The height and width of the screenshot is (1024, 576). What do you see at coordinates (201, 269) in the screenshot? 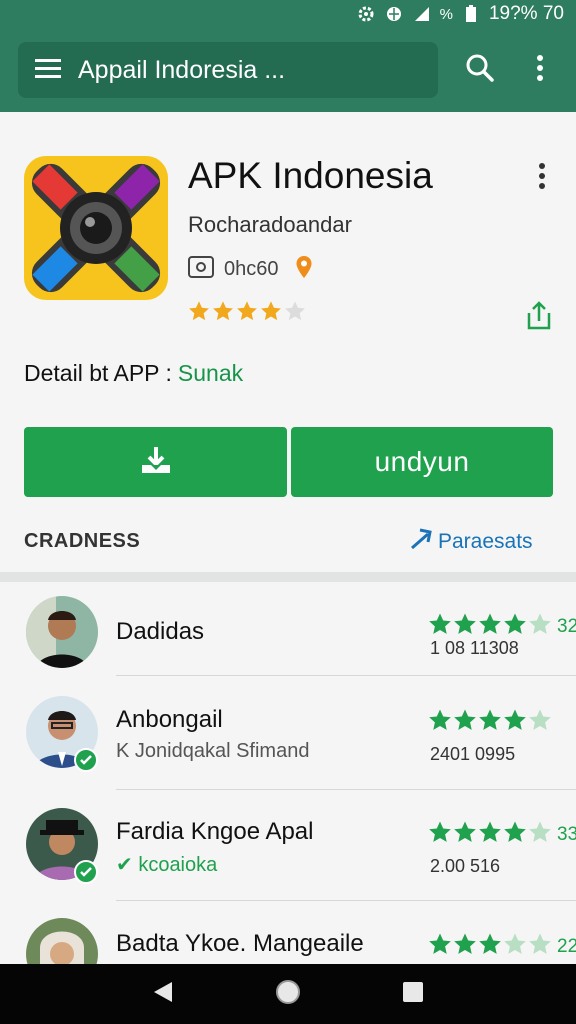
I see `content-rating-icon` at bounding box center [201, 269].